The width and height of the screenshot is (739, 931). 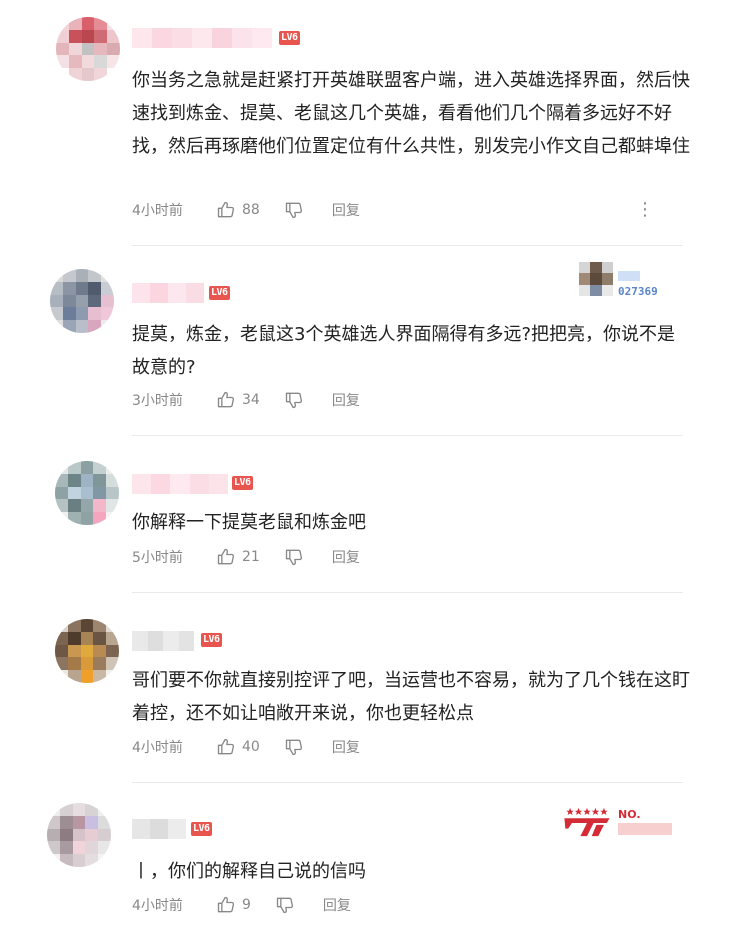 I want to click on comment-text: 你解释一下提莫老鼠和炼金吧, so click(x=249, y=522).